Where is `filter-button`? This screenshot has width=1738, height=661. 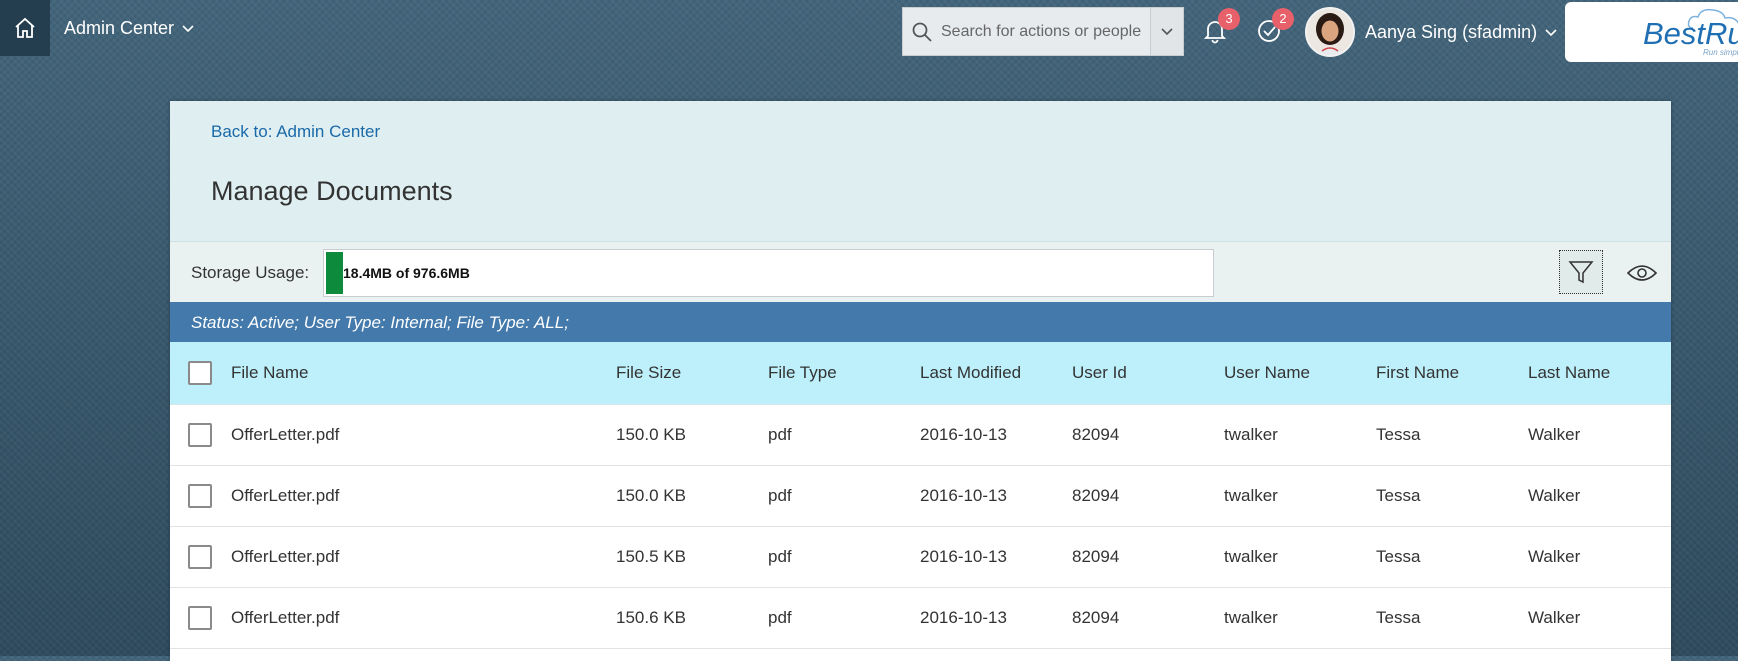
filter-button is located at coordinates (1581, 272).